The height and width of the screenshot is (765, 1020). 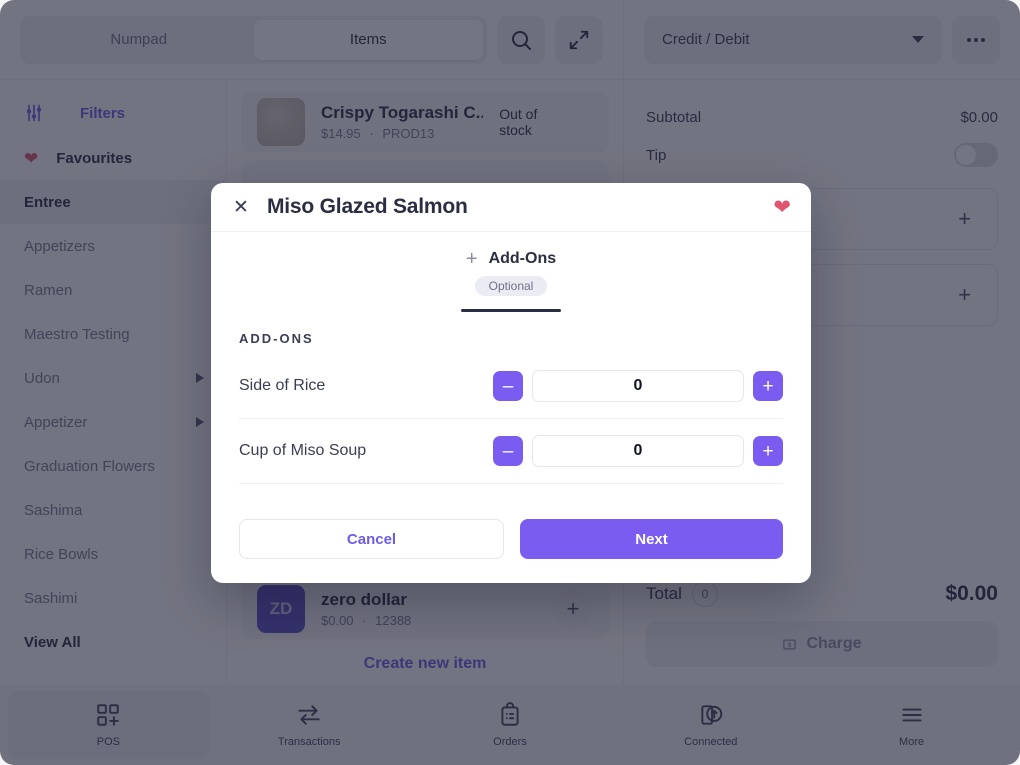 What do you see at coordinates (976, 39) in the screenshot?
I see `more-options-button` at bounding box center [976, 39].